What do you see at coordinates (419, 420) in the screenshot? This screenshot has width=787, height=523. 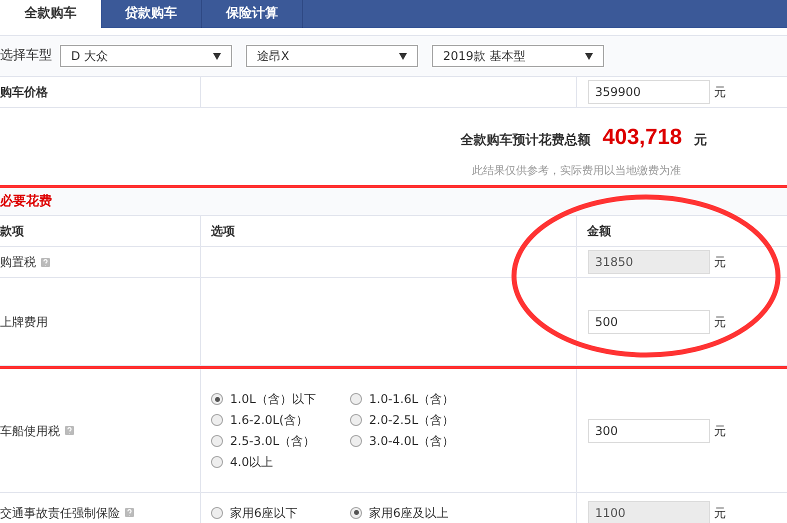 I see `radio-option: 2.0-2.5L（含）` at bounding box center [419, 420].